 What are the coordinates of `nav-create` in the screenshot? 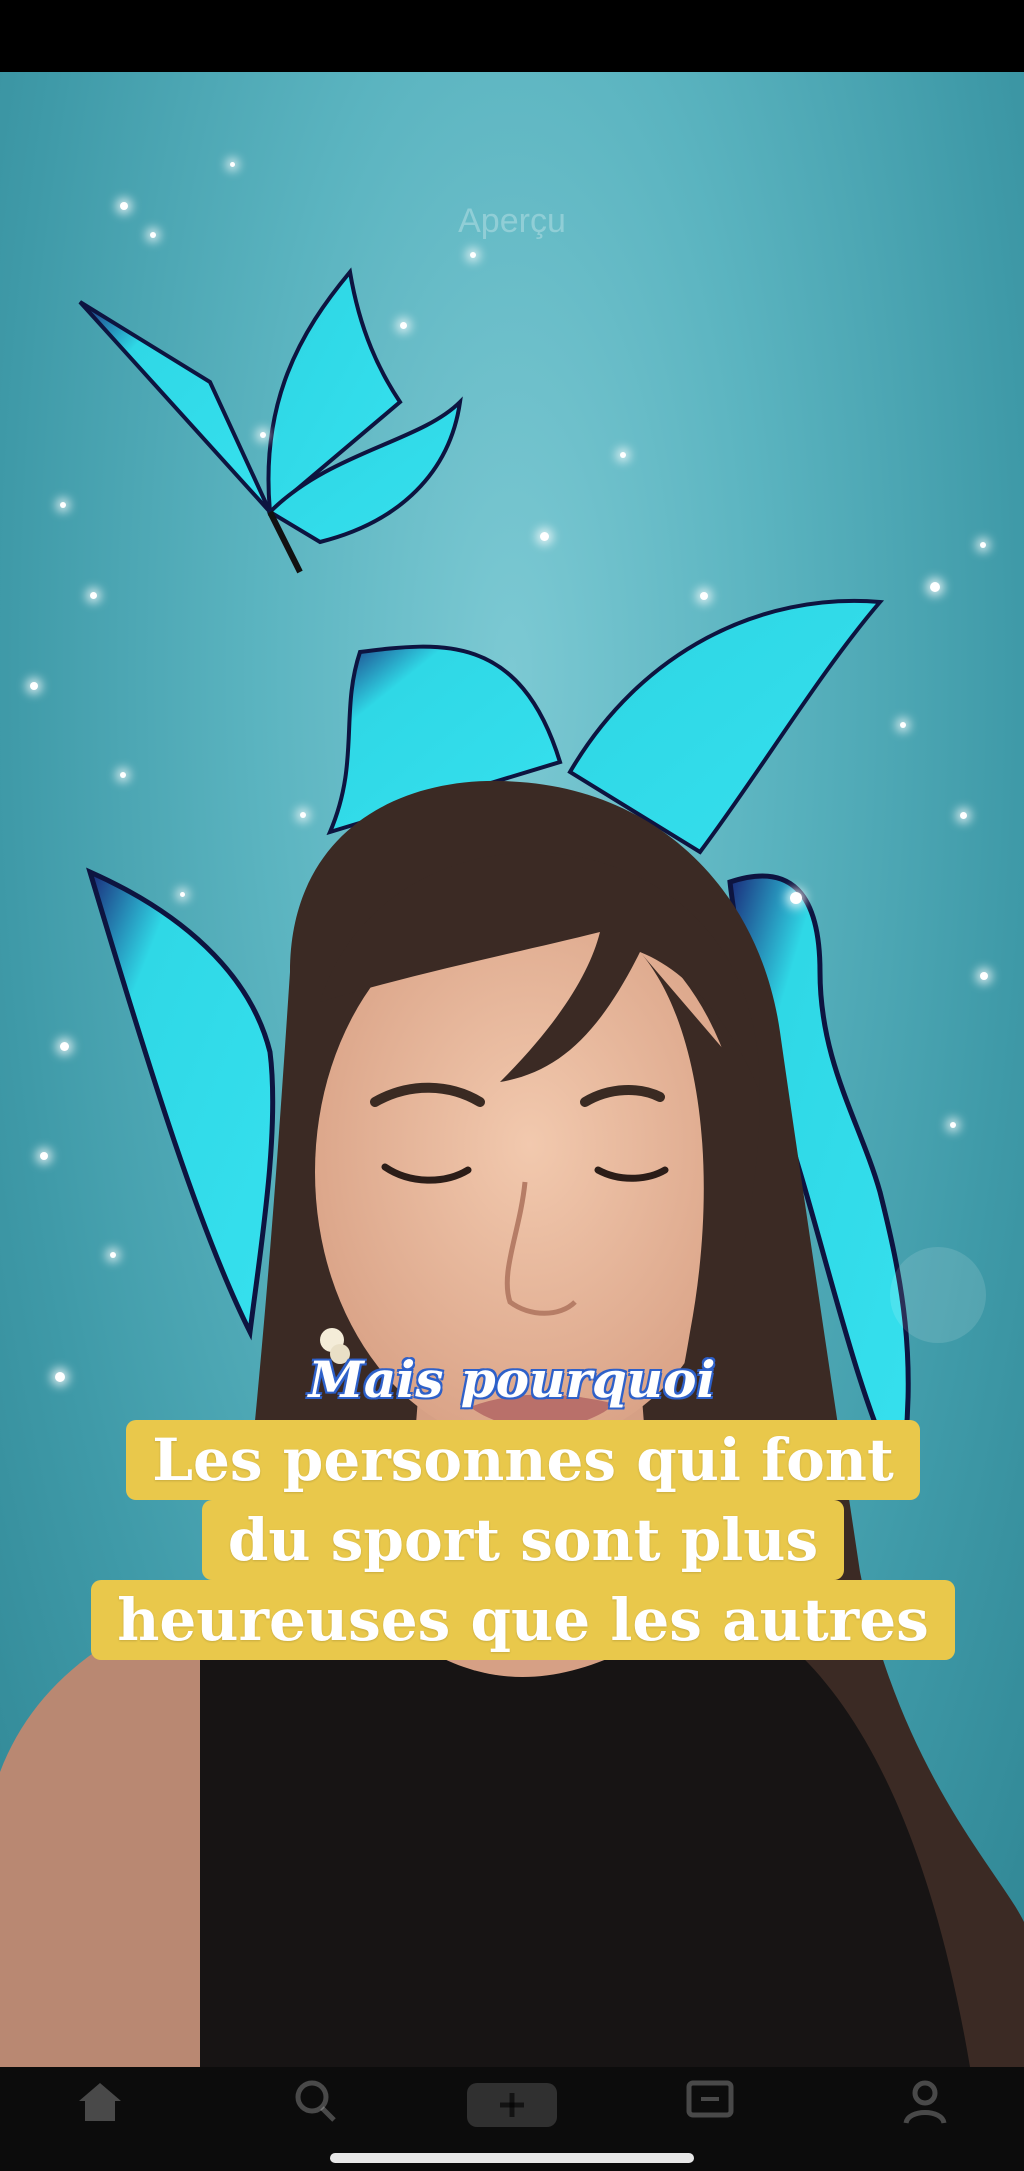 It's located at (512, 2107).